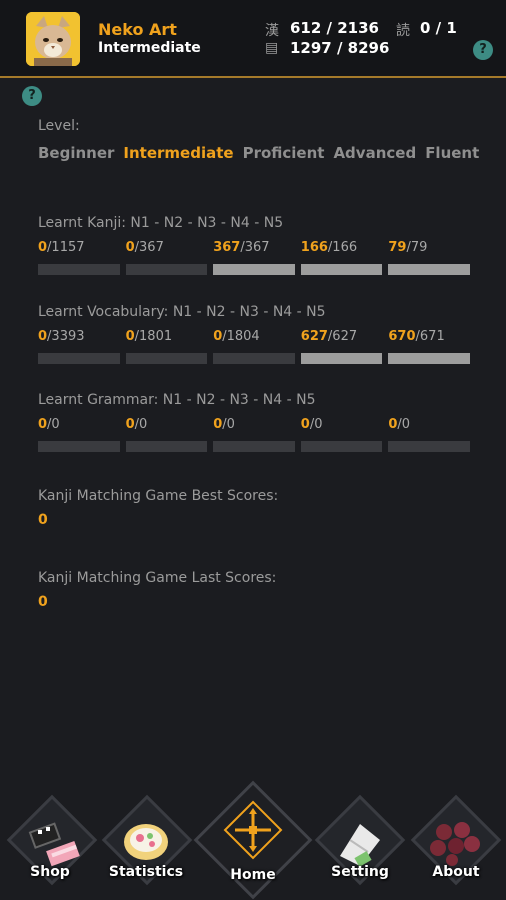  Describe the element at coordinates (360, 872) in the screenshot. I see `nav-setting-label: Setting` at that location.